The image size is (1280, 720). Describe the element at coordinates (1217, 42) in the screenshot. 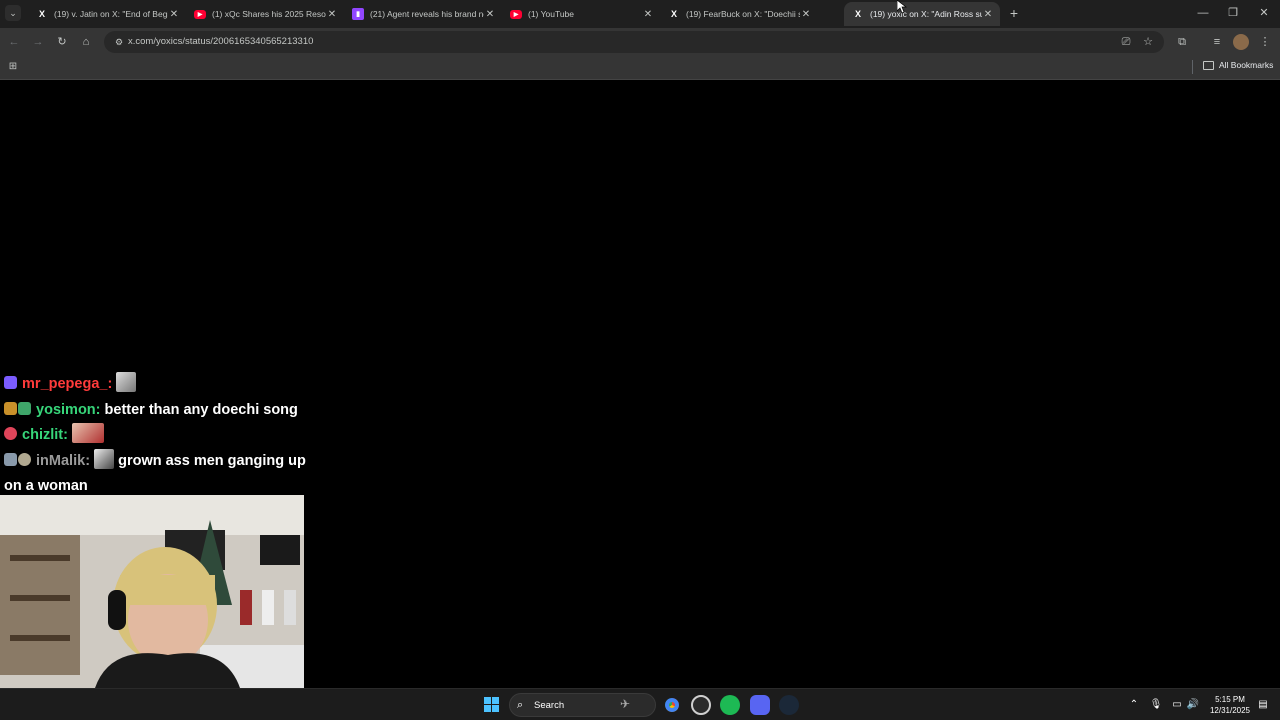

I see `media-controls-icon: ≡` at that location.